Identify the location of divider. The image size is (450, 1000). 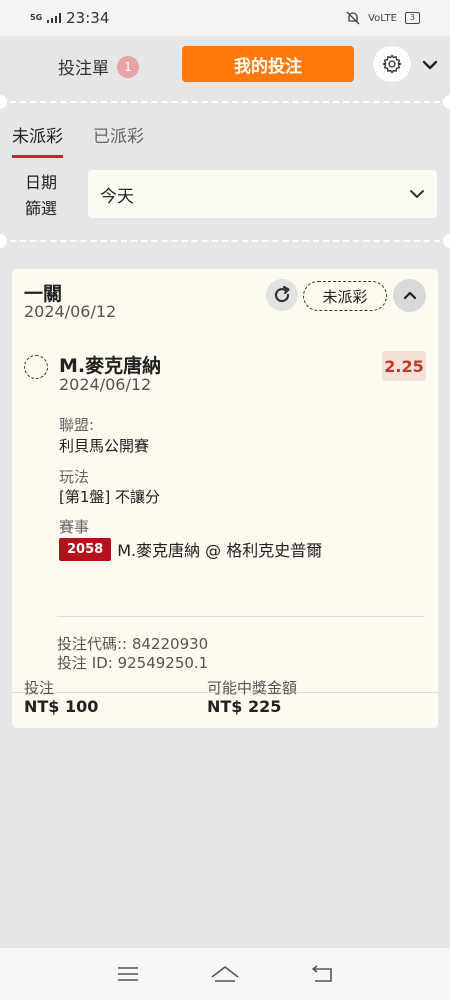
(240, 616).